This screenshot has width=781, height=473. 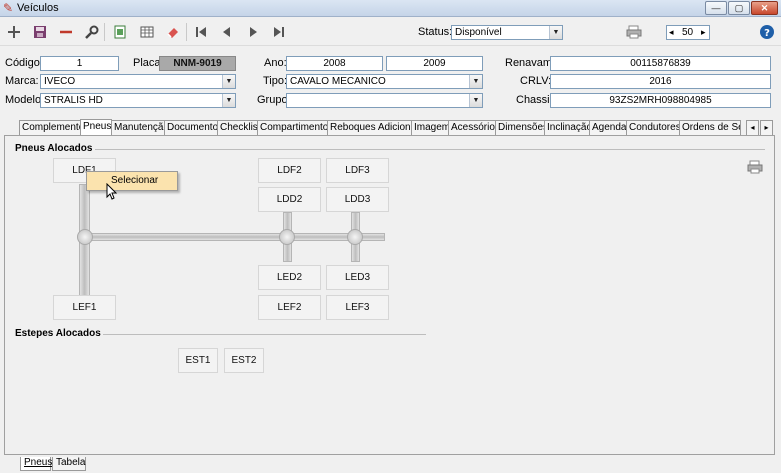 What do you see at coordinates (536, 81) in the screenshot?
I see `crlv-label: CRLV:` at bounding box center [536, 81].